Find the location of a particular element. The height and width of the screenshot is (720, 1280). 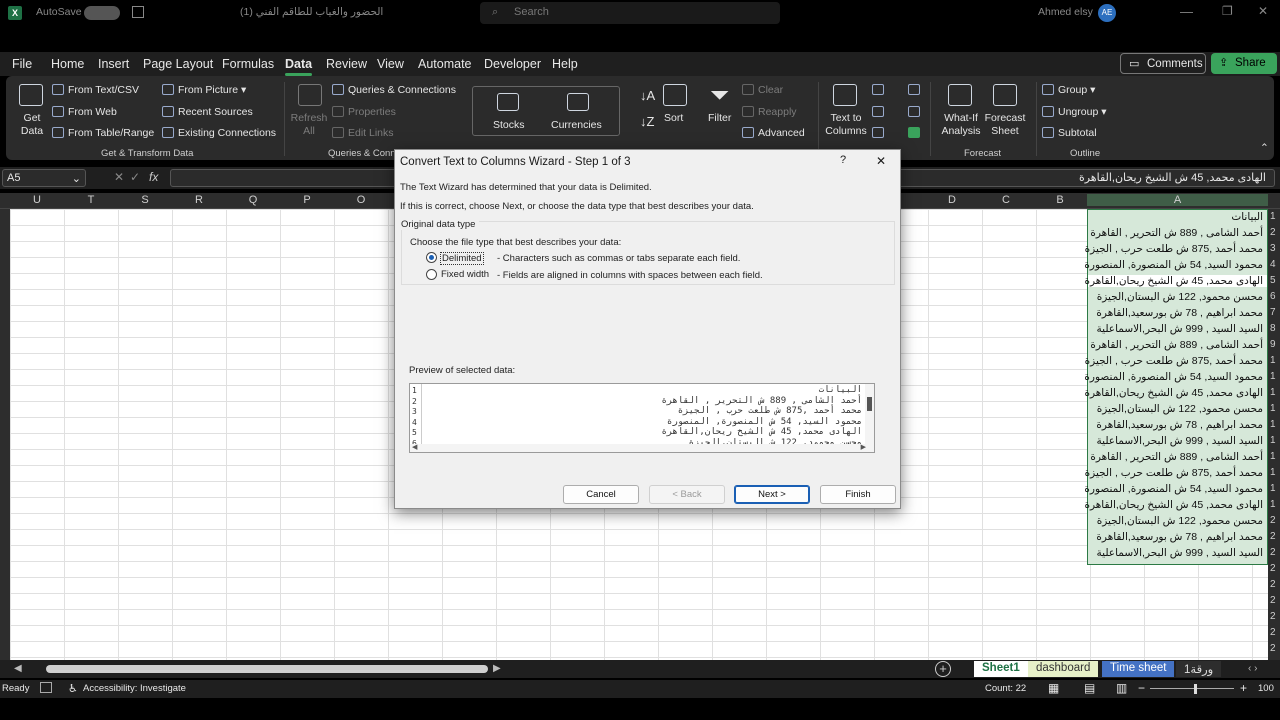

row-header: 9 is located at coordinates (1273, 344).